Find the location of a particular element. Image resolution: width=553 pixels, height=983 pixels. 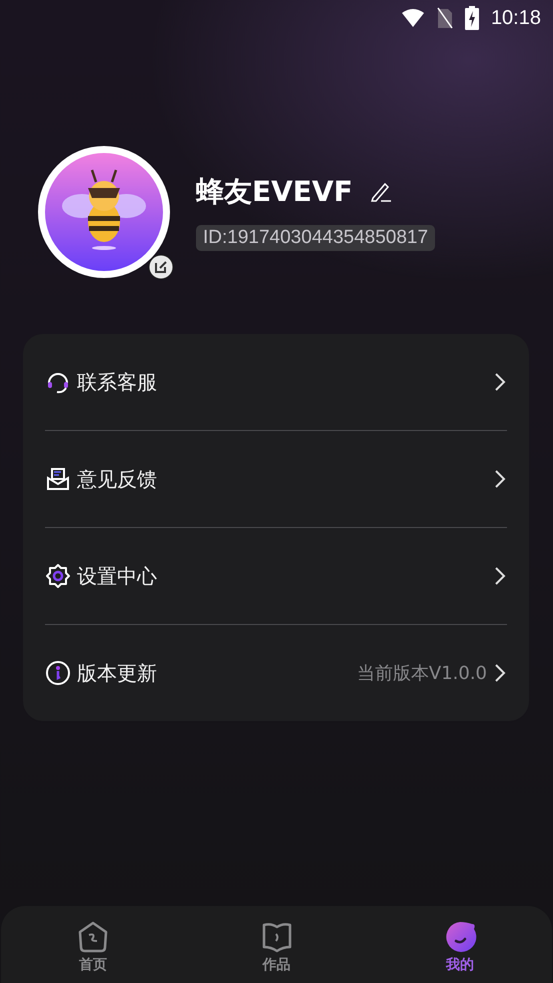

envelope-icon is located at coordinates (58, 479).